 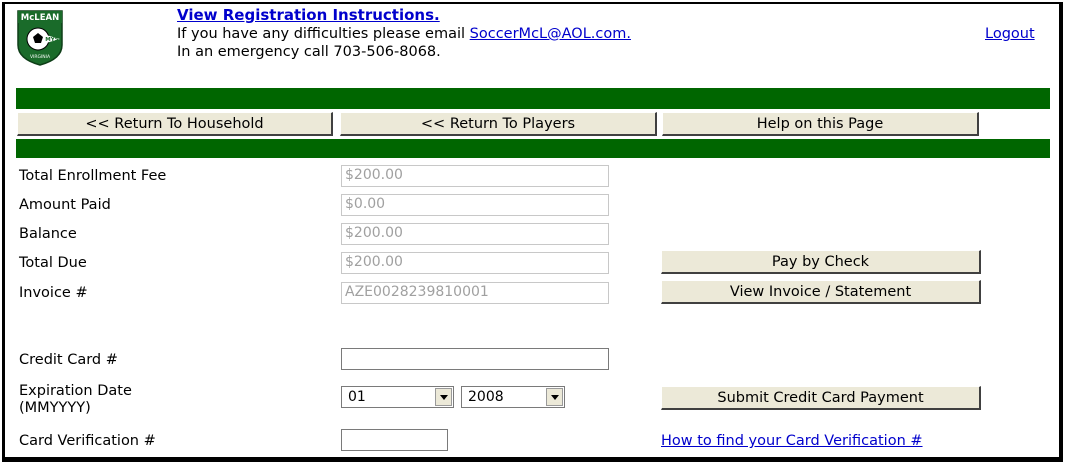 What do you see at coordinates (53, 263) in the screenshot?
I see `total-due-label: Total Due` at bounding box center [53, 263].